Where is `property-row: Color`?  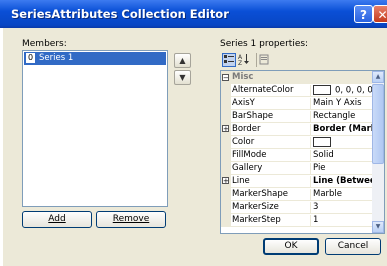
property-row: Color is located at coordinates (296, 142).